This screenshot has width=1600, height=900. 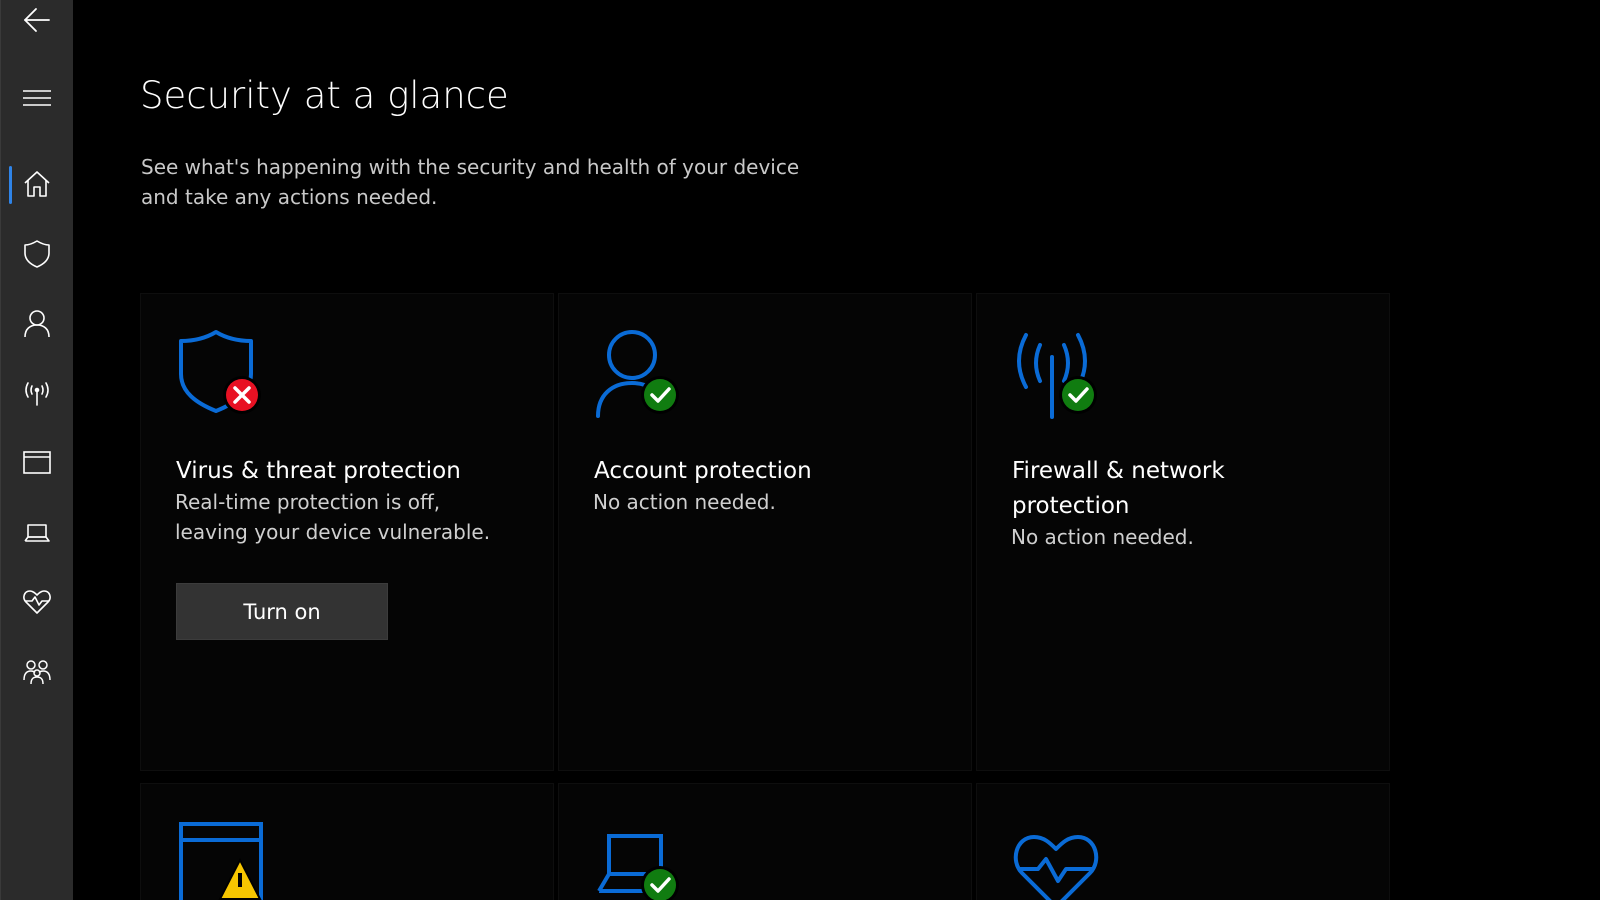 I want to click on tile-description-line-2: leaving your device vulnerable., so click(x=333, y=532).